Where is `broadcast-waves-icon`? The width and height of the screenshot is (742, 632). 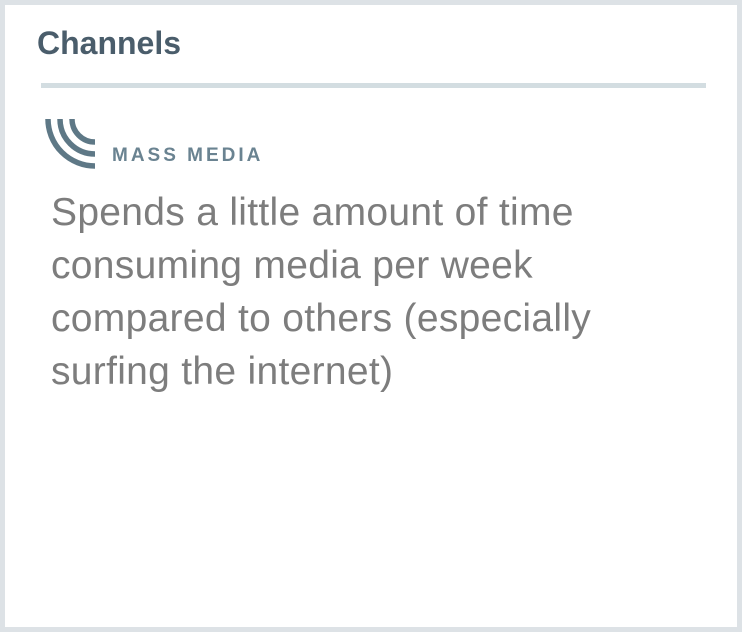
broadcast-waves-icon is located at coordinates (69, 141).